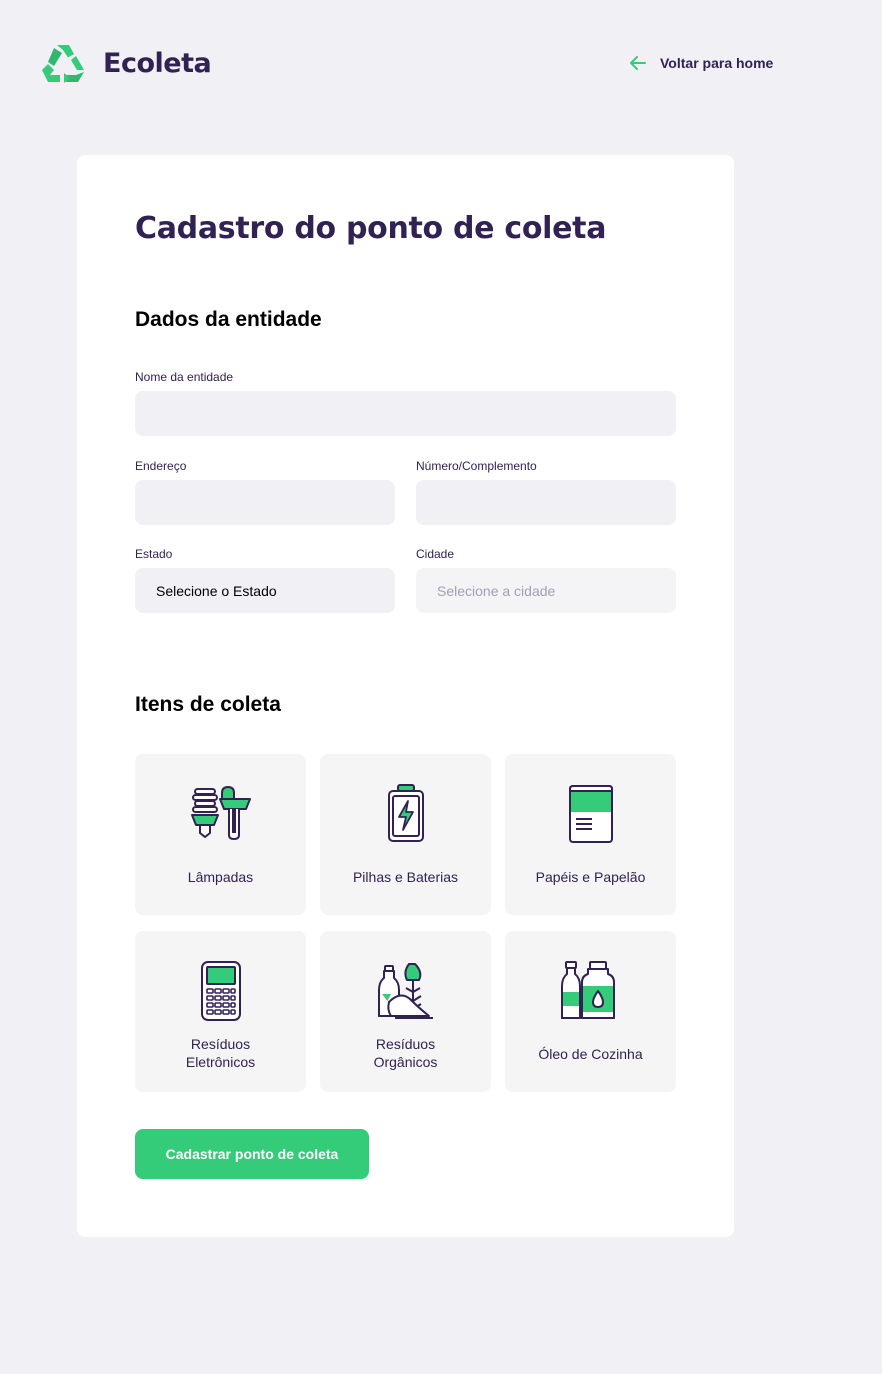  I want to click on state-select: Selecione o Estado, so click(265, 590).